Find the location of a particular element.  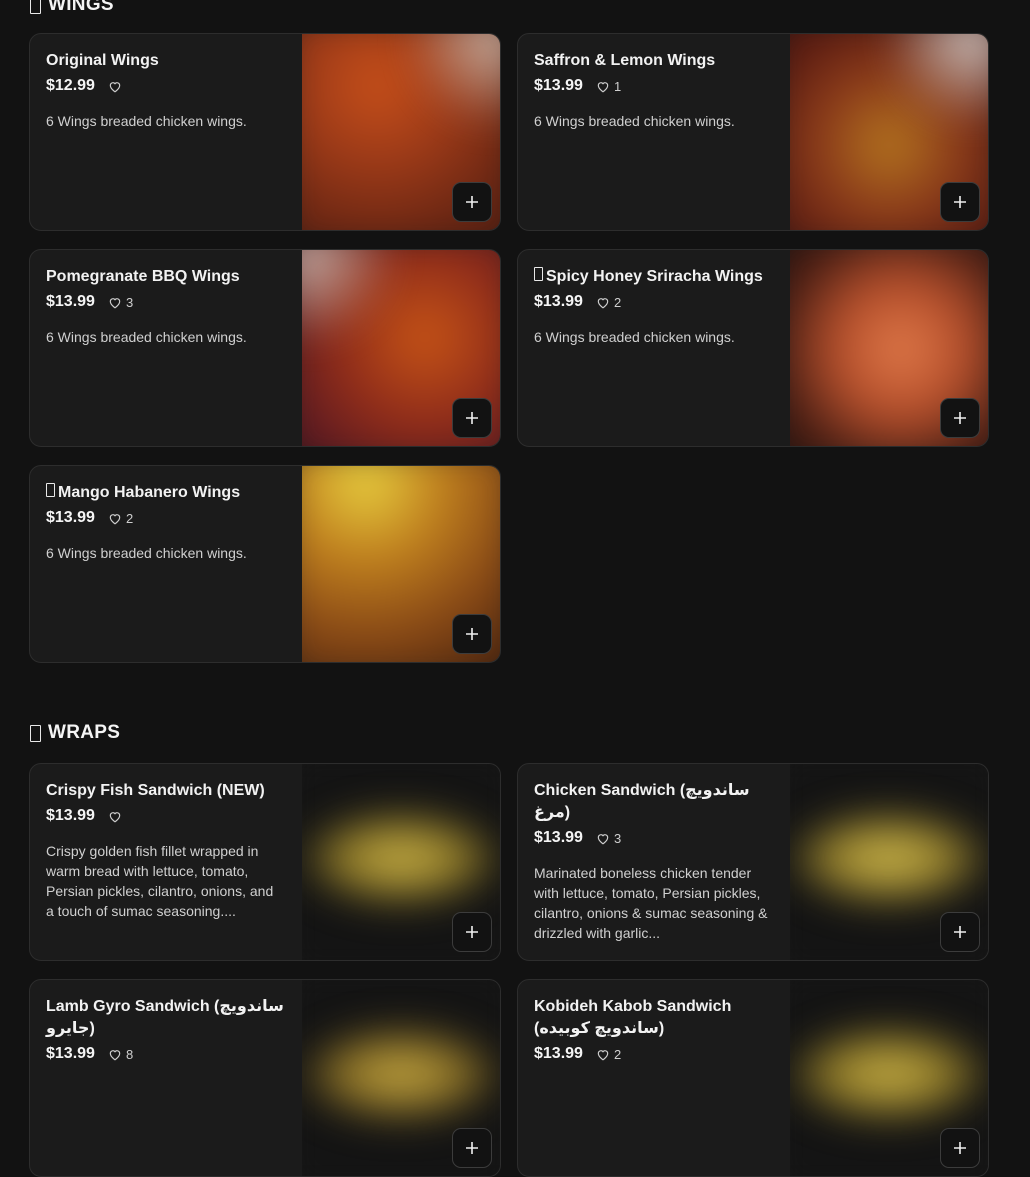

section-title-wings: WINGS is located at coordinates (72, 8).